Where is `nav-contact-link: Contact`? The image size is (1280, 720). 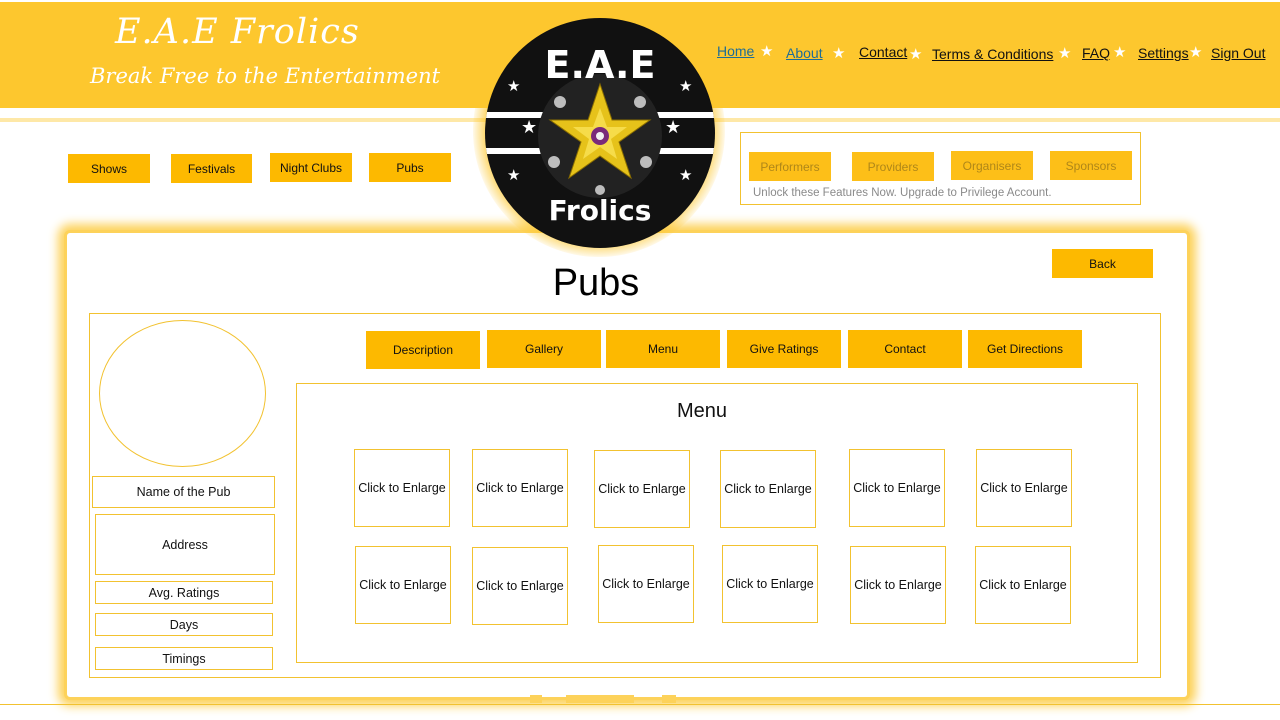 nav-contact-link: Contact is located at coordinates (883, 52).